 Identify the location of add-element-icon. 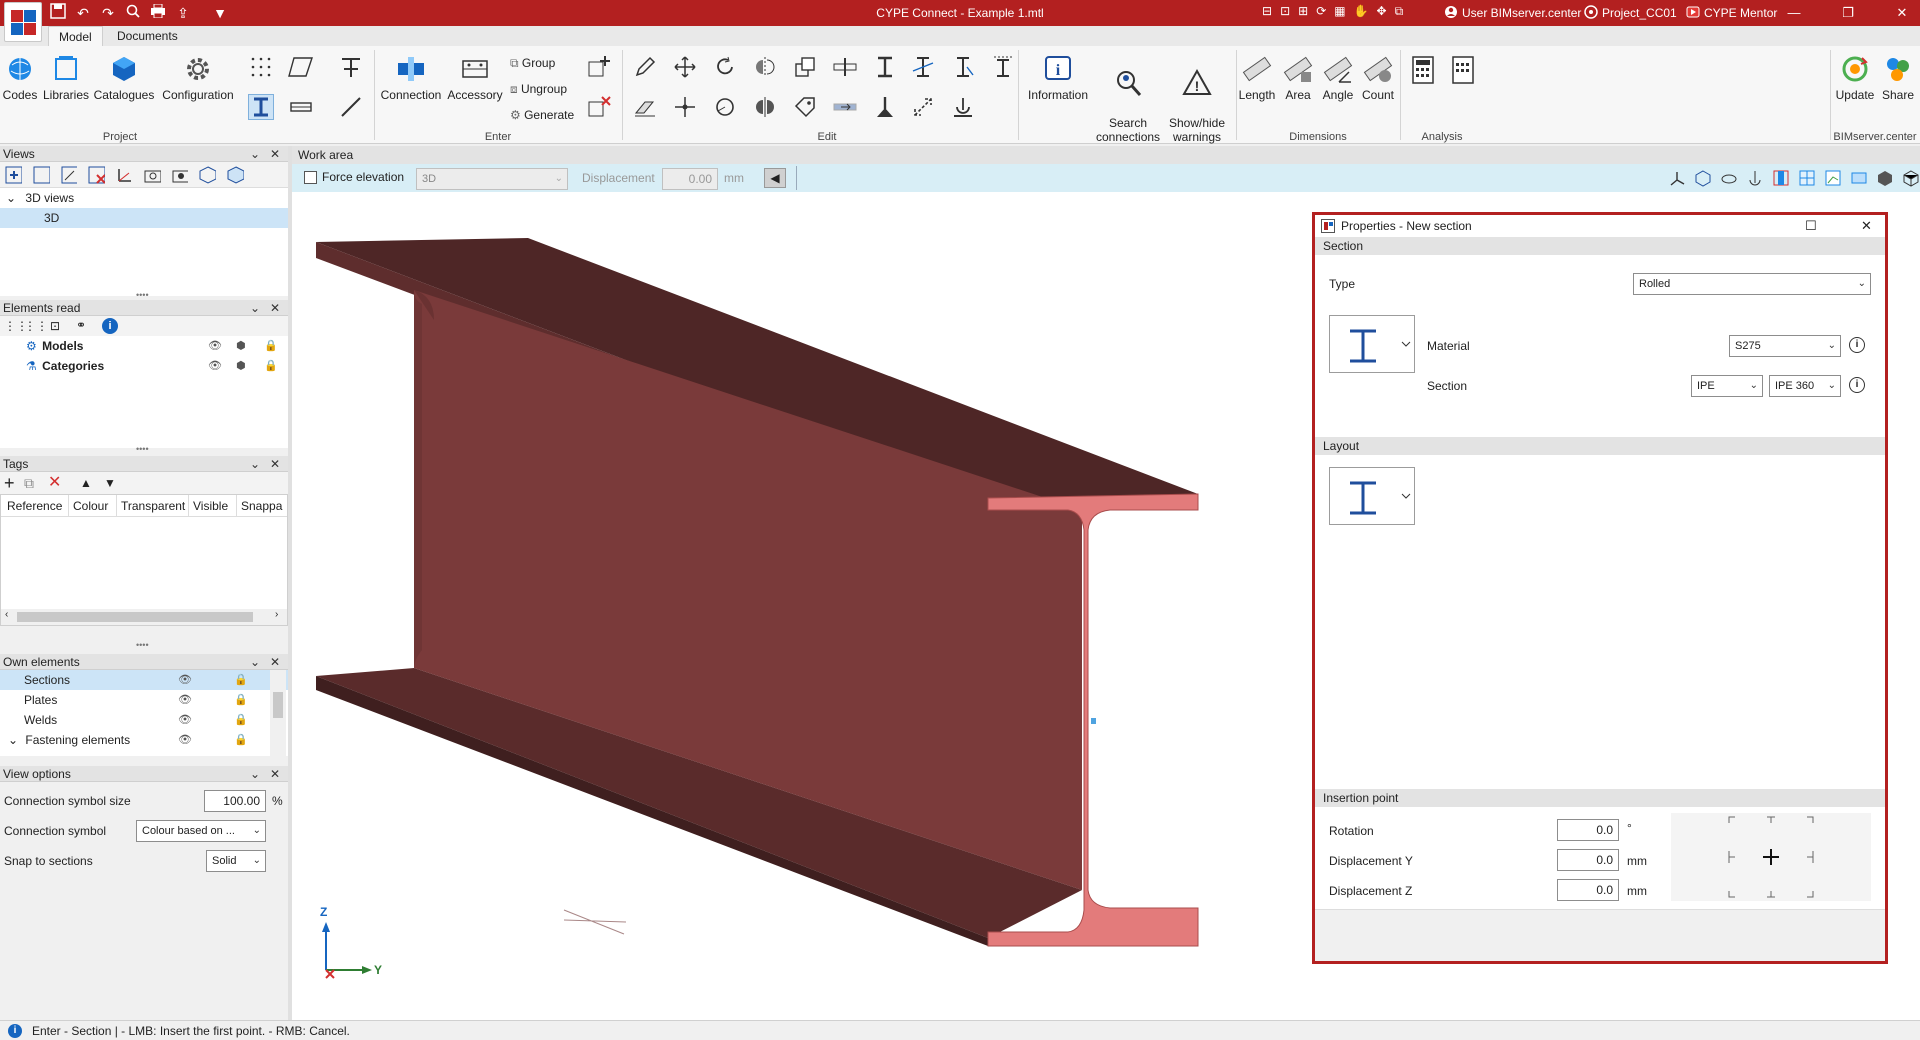
(599, 67).